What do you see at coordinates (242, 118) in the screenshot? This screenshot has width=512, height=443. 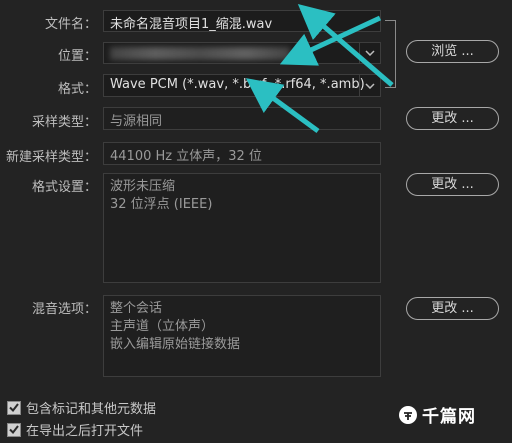 I see `sample-type-field: 与源相同` at bounding box center [242, 118].